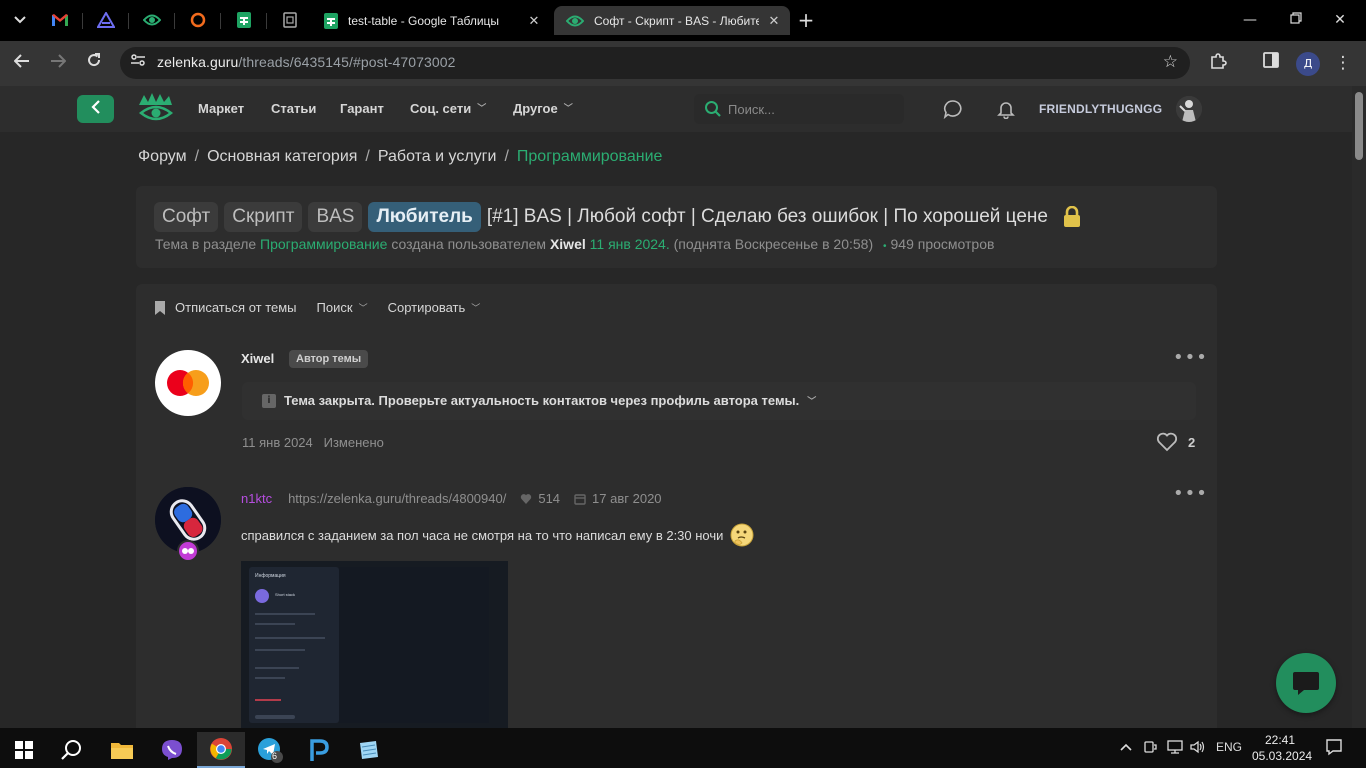 The image size is (1366, 768). I want to click on nav-guarantor: Гарант, so click(362, 108).